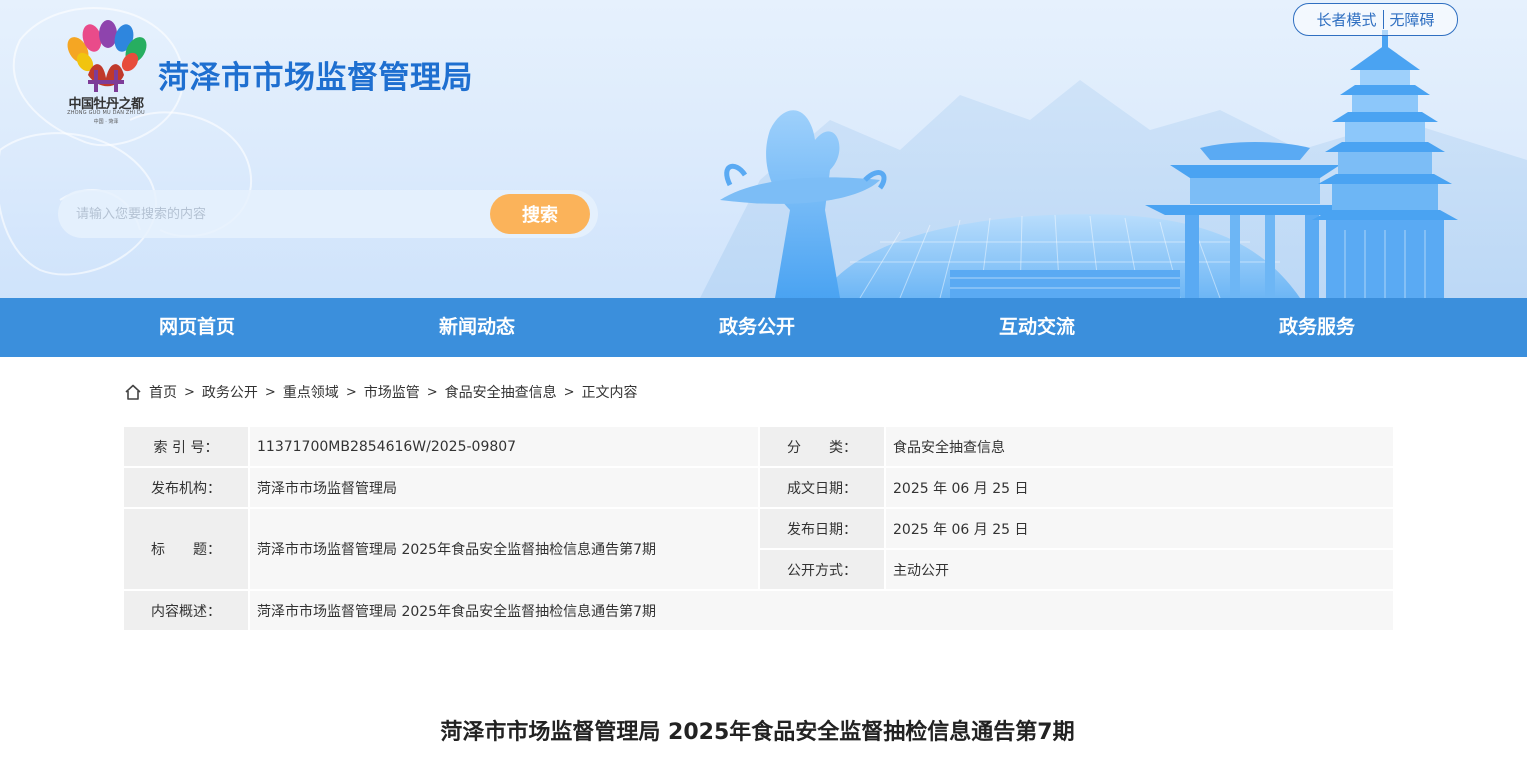 The image size is (1527, 761). What do you see at coordinates (133, 392) in the screenshot?
I see `home-icon` at bounding box center [133, 392].